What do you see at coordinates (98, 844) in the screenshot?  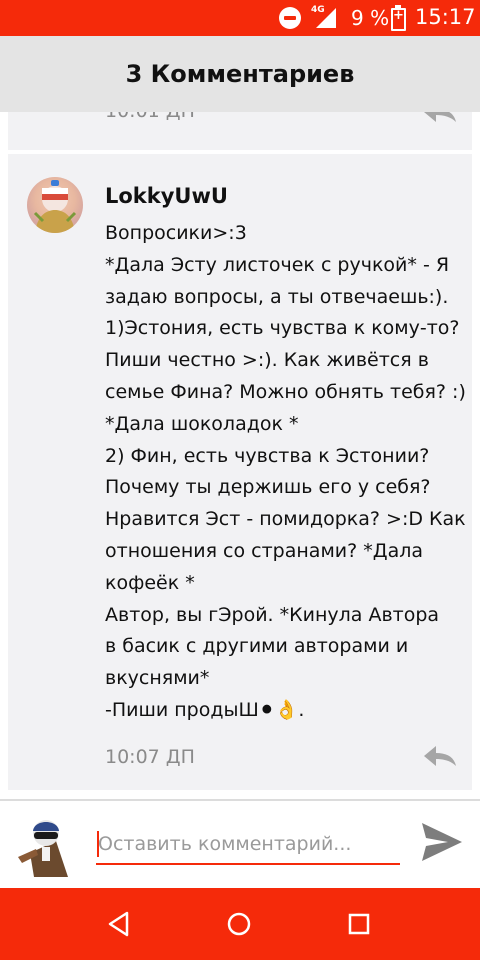 I see `text-caret` at bounding box center [98, 844].